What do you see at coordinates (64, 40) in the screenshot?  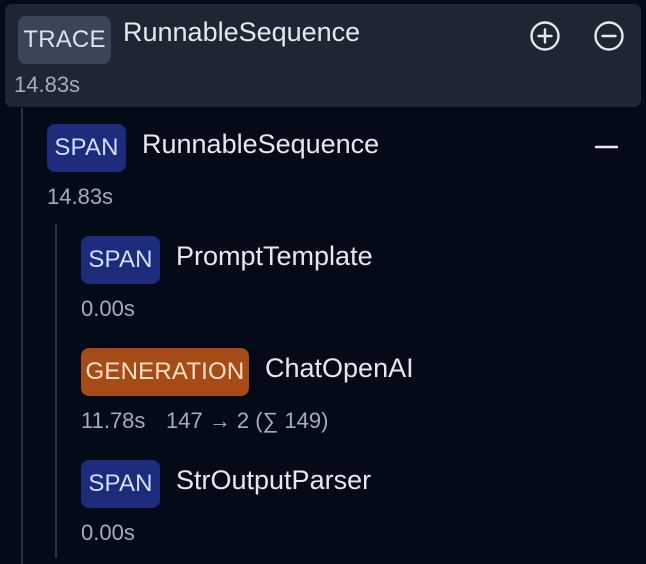 I see `trace-type-badge: TRACE` at bounding box center [64, 40].